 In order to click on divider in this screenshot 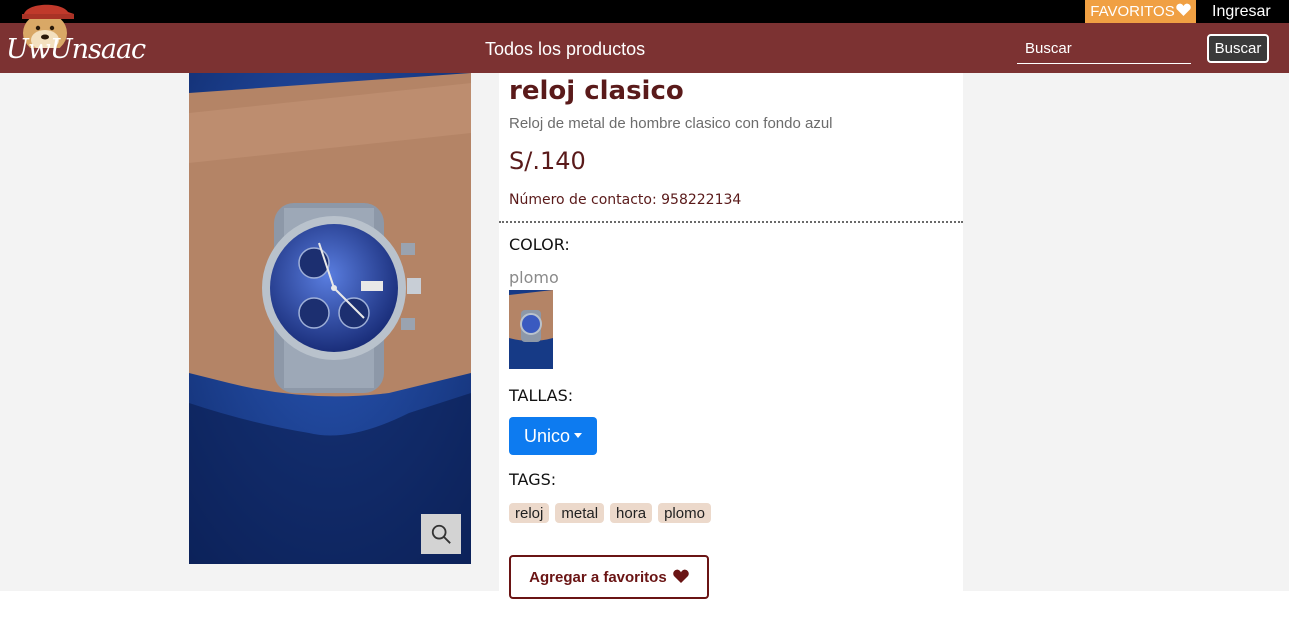, I will do `click(731, 222)`.